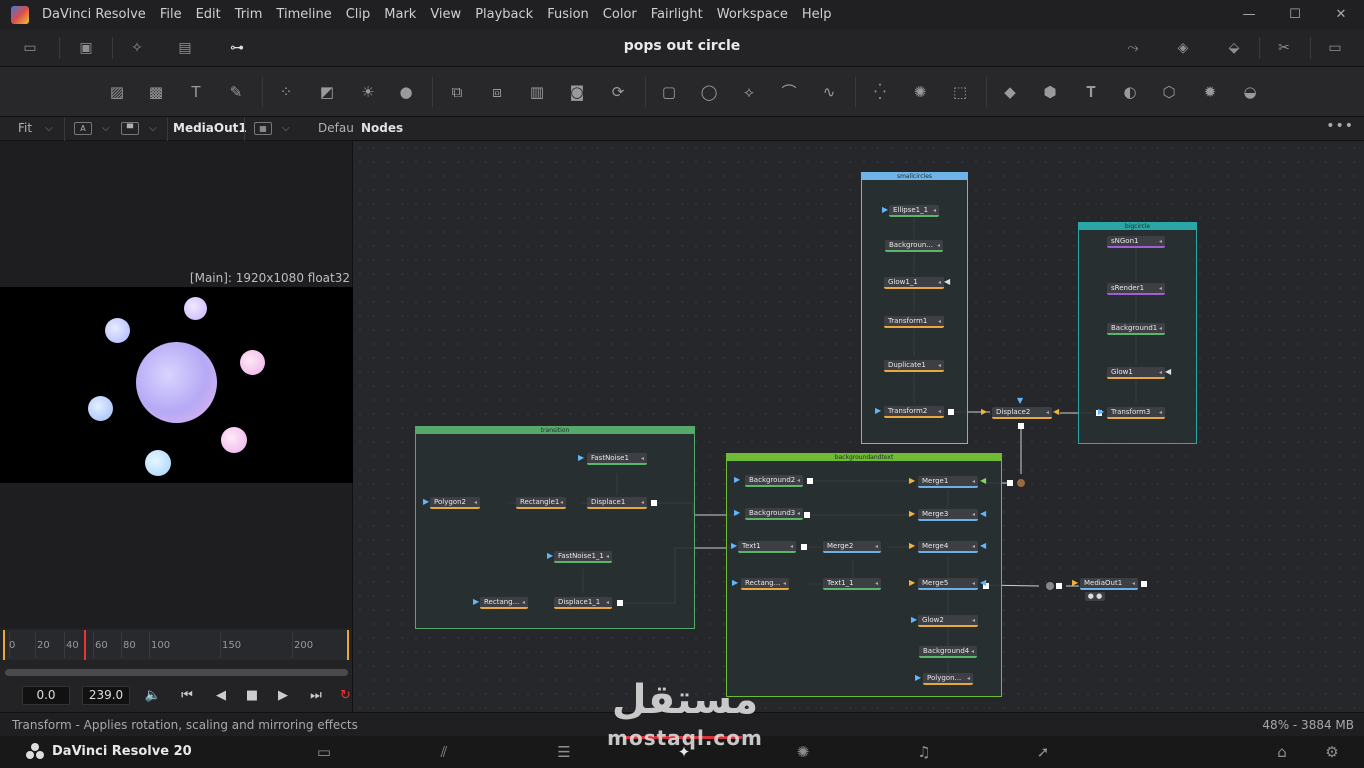 The height and width of the screenshot is (768, 1364). I want to click on node-transform2: Transform2, so click(914, 412).